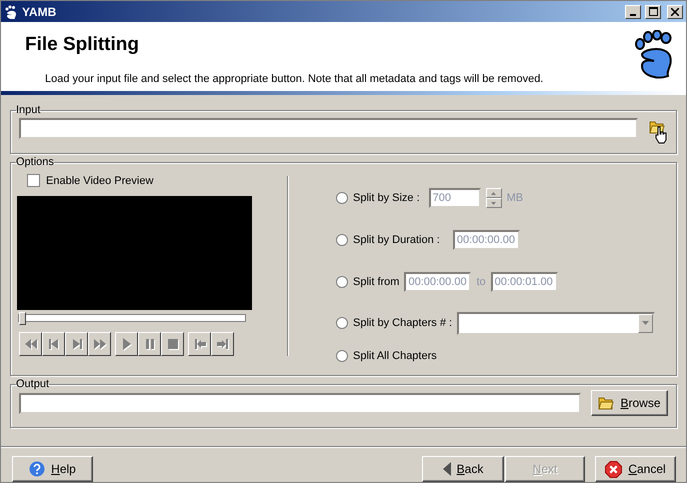  What do you see at coordinates (515, 198) in the screenshot?
I see `unit-label: MB` at bounding box center [515, 198].